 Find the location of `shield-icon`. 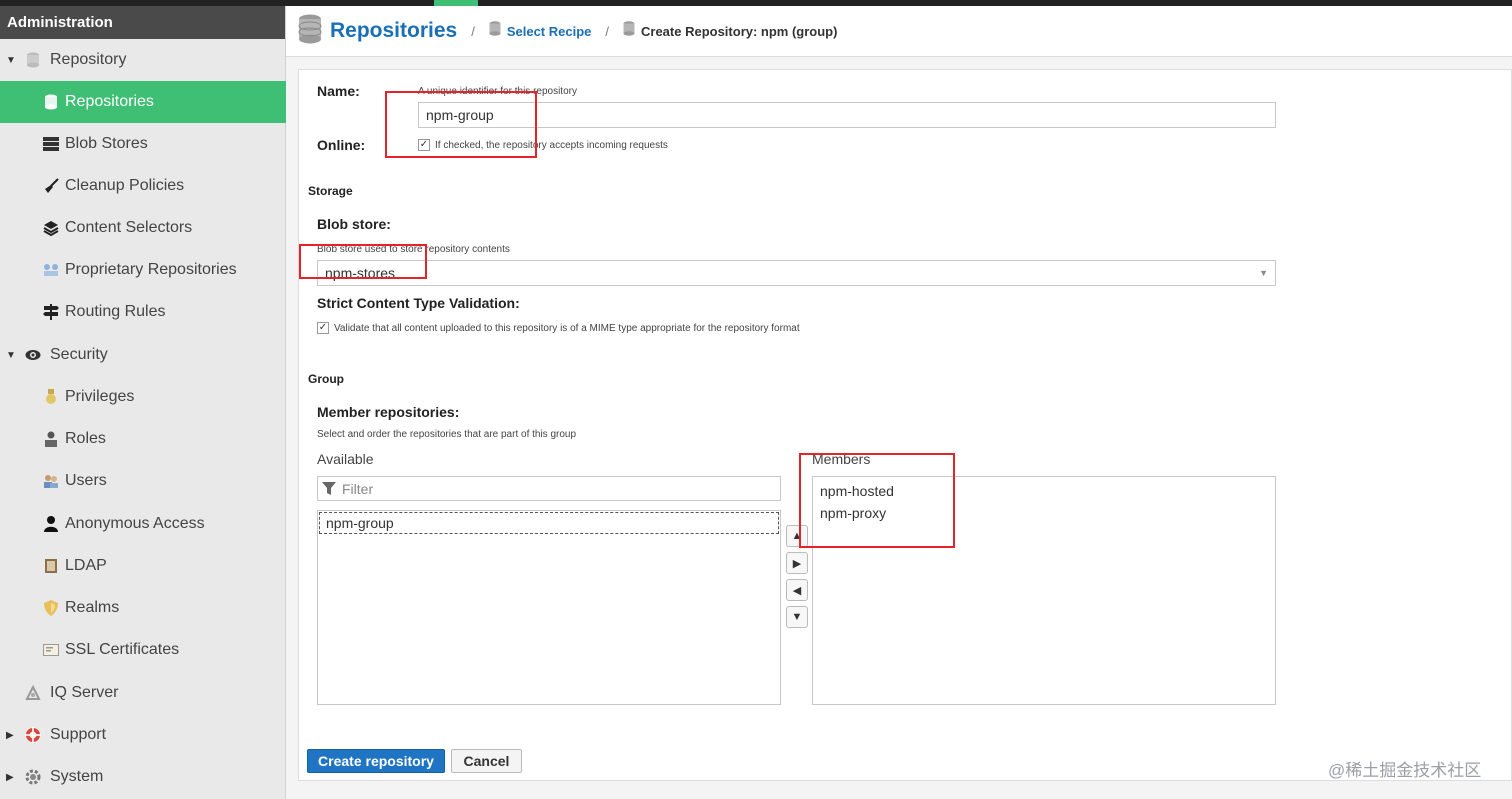

shield-icon is located at coordinates (51, 608).